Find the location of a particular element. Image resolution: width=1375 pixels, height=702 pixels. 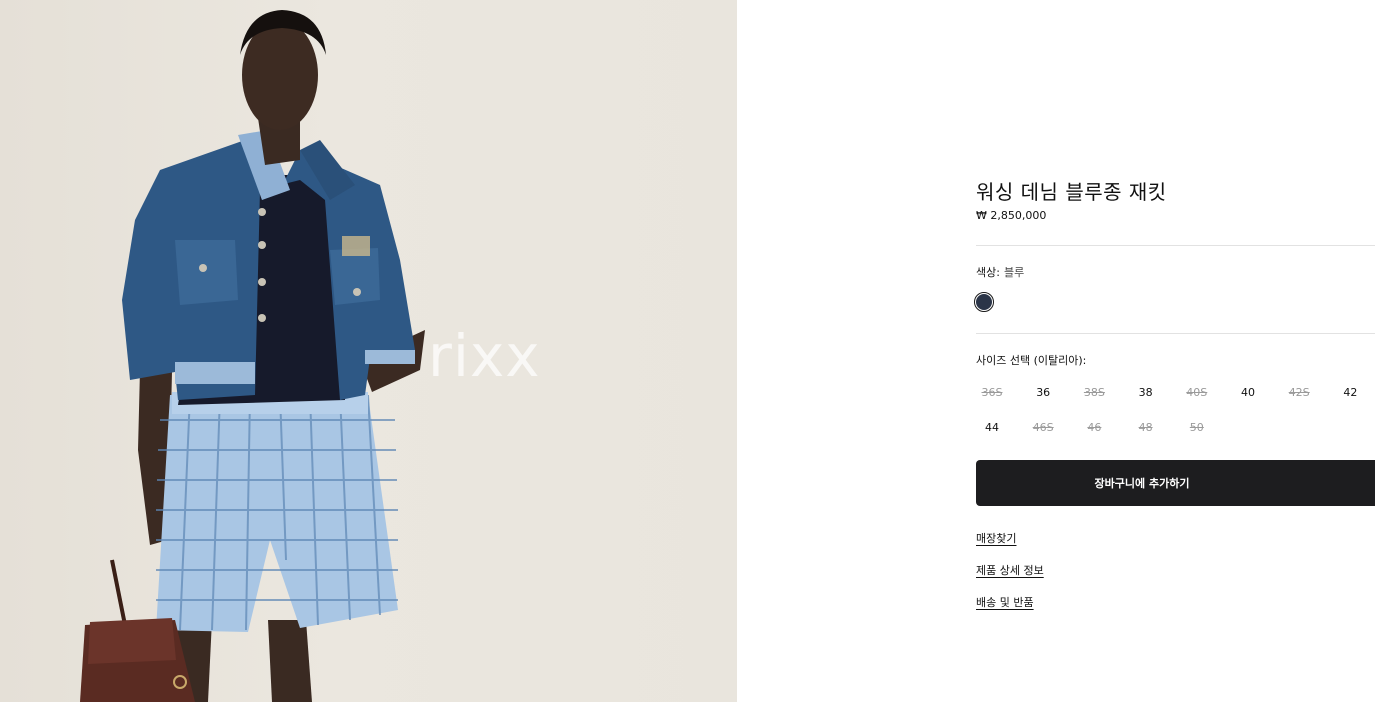

size-option: 40 is located at coordinates (1248, 393).